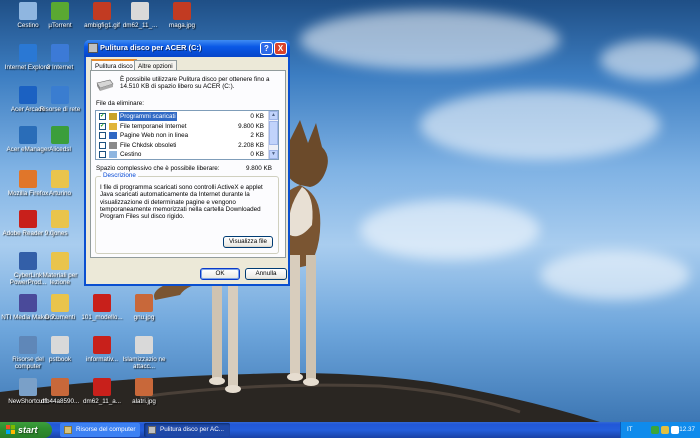 Image resolution: width=700 pixels, height=438 pixels. Describe the element at coordinates (60, 193) in the screenshot. I see `desktop-icon-label: Arturino` at that location.